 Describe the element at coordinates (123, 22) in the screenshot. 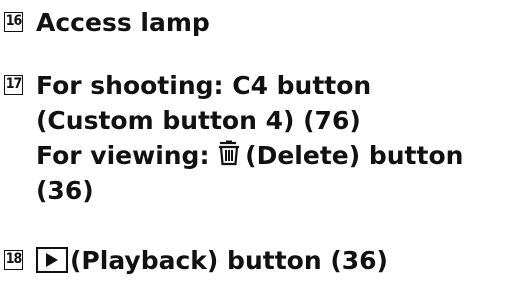

I see `item-text: Access lamp` at that location.